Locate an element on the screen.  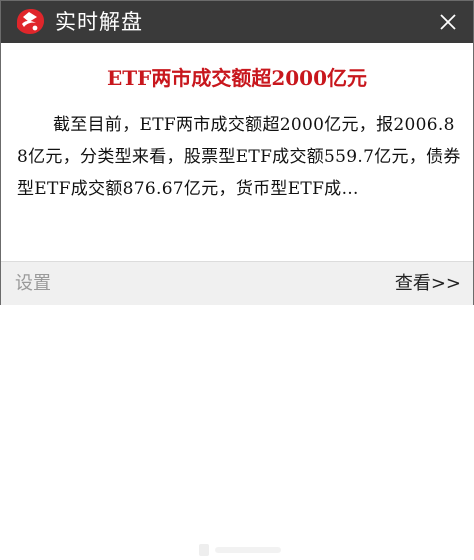
title-bar: 实时解盘 is located at coordinates (237, 22).